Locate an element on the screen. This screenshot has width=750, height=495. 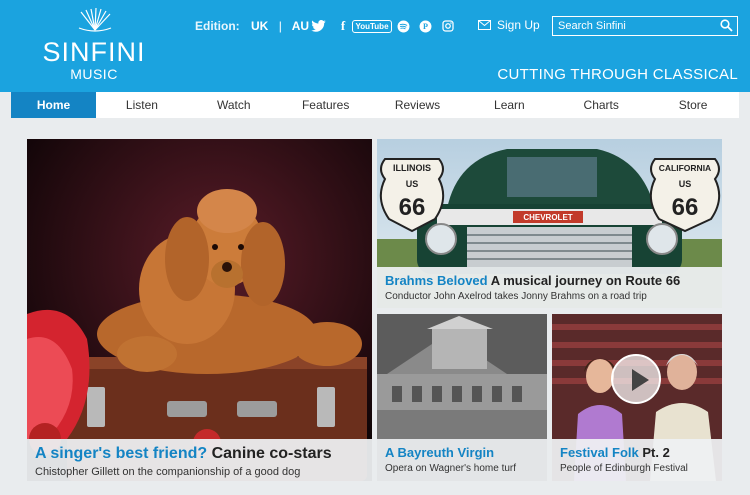
bayreuth-subtitle: Opera on Wagner's home turf is located at coordinates (451, 468).